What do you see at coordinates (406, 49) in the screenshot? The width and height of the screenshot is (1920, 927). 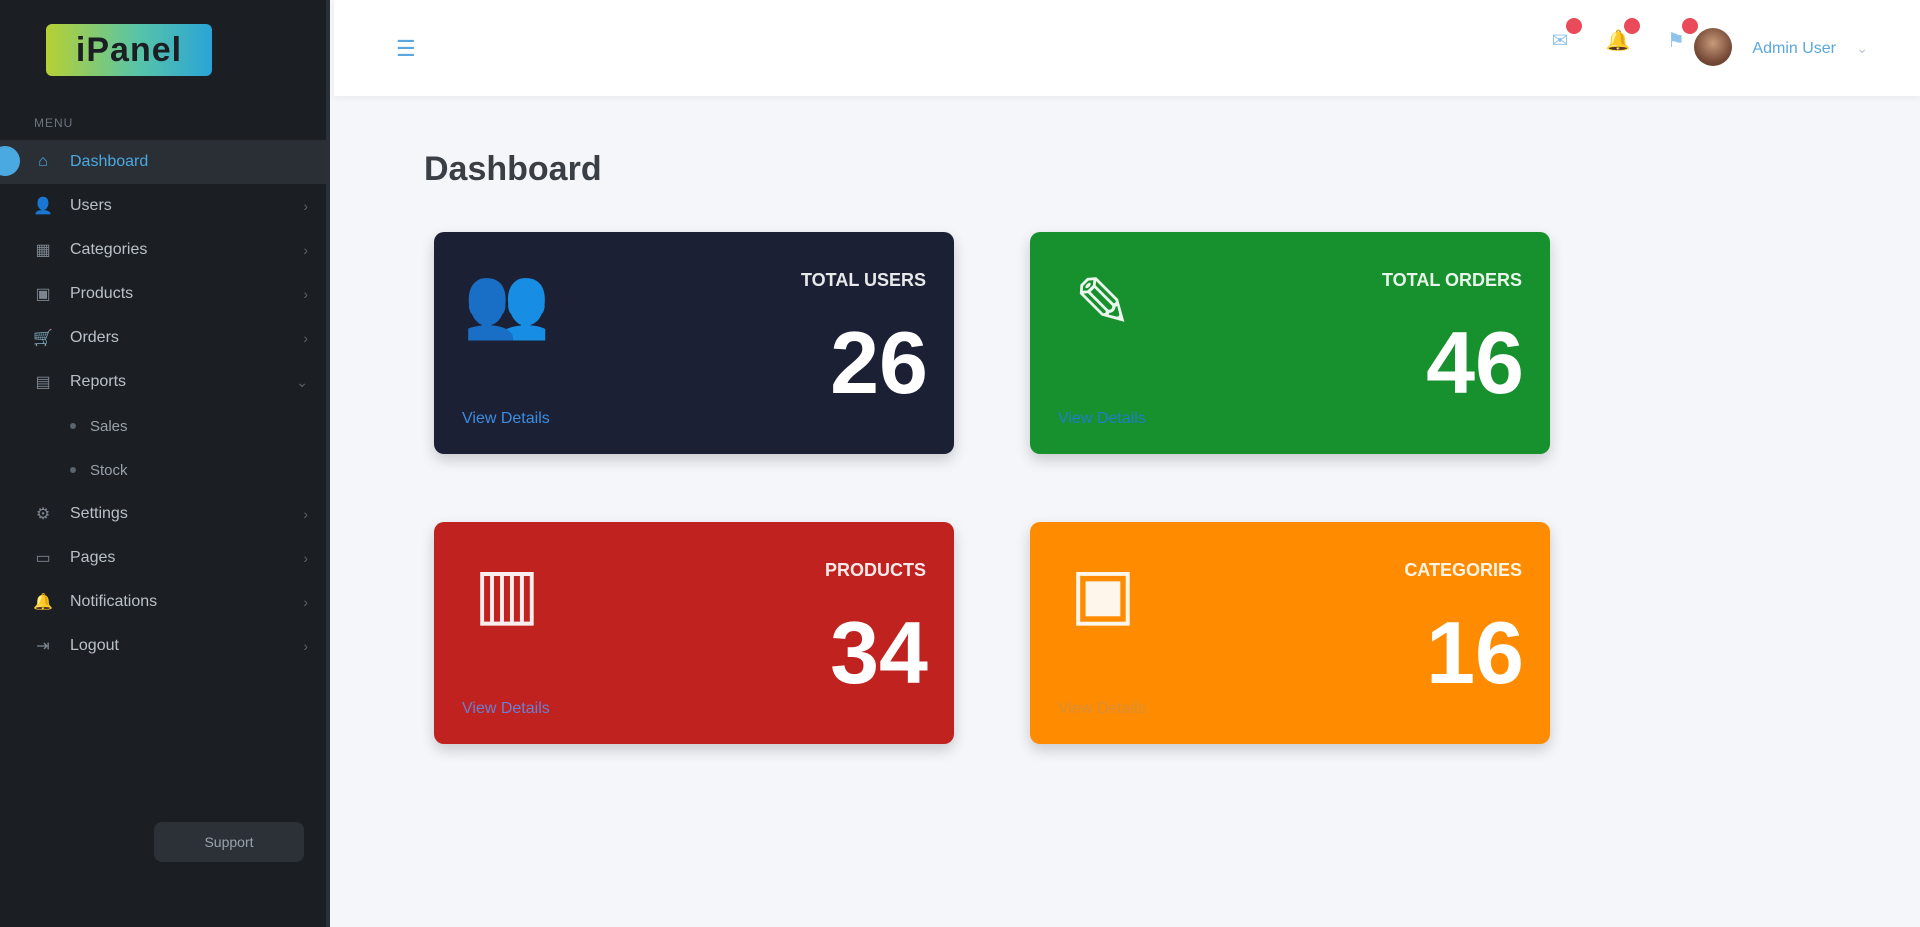 I see `hamburger-icon: ☰` at bounding box center [406, 49].